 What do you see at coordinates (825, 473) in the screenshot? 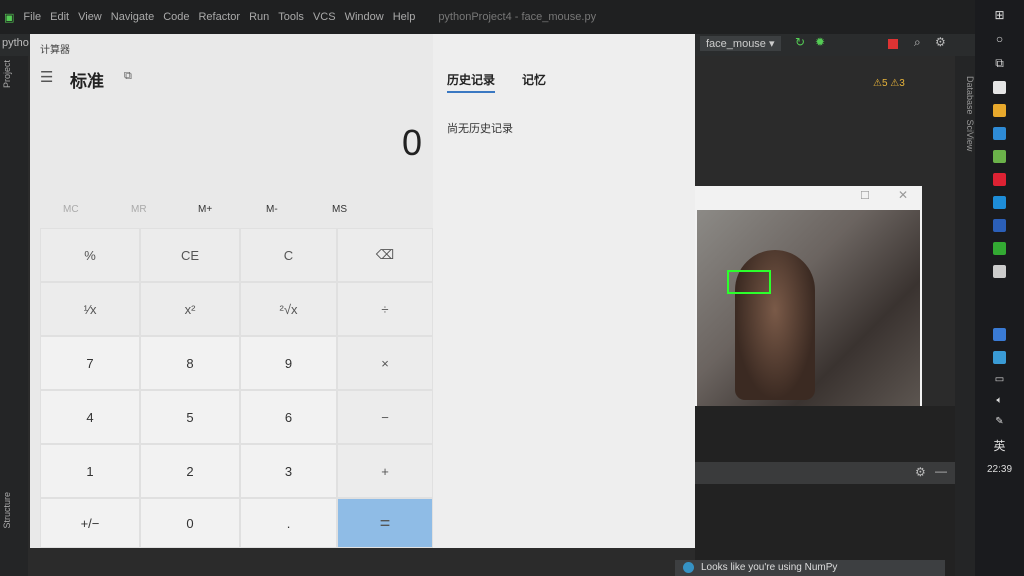
I see `run-panel-header: ⚙ —` at bounding box center [825, 473].